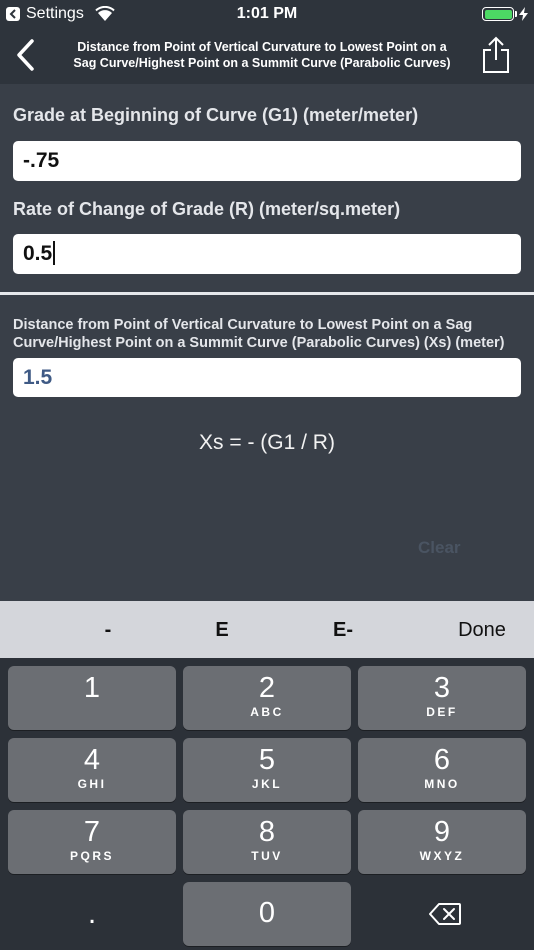 The image size is (534, 950). I want to click on r-input-value: 0.5, so click(38, 253).